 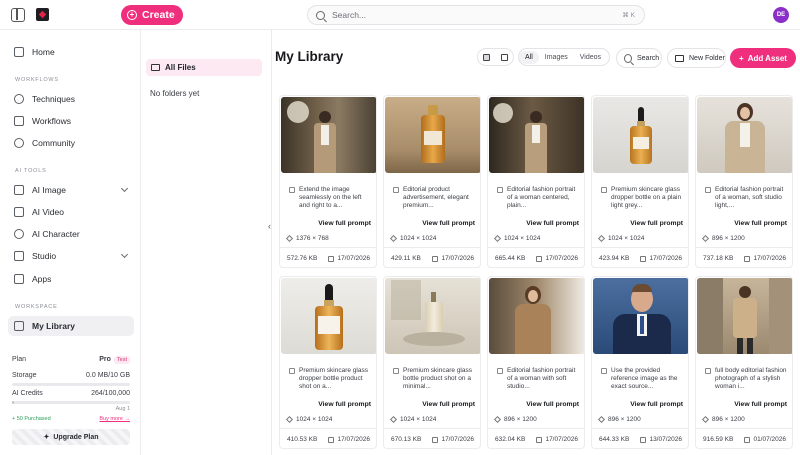 I want to click on buy-more-link: Buy more →, so click(x=114, y=419).